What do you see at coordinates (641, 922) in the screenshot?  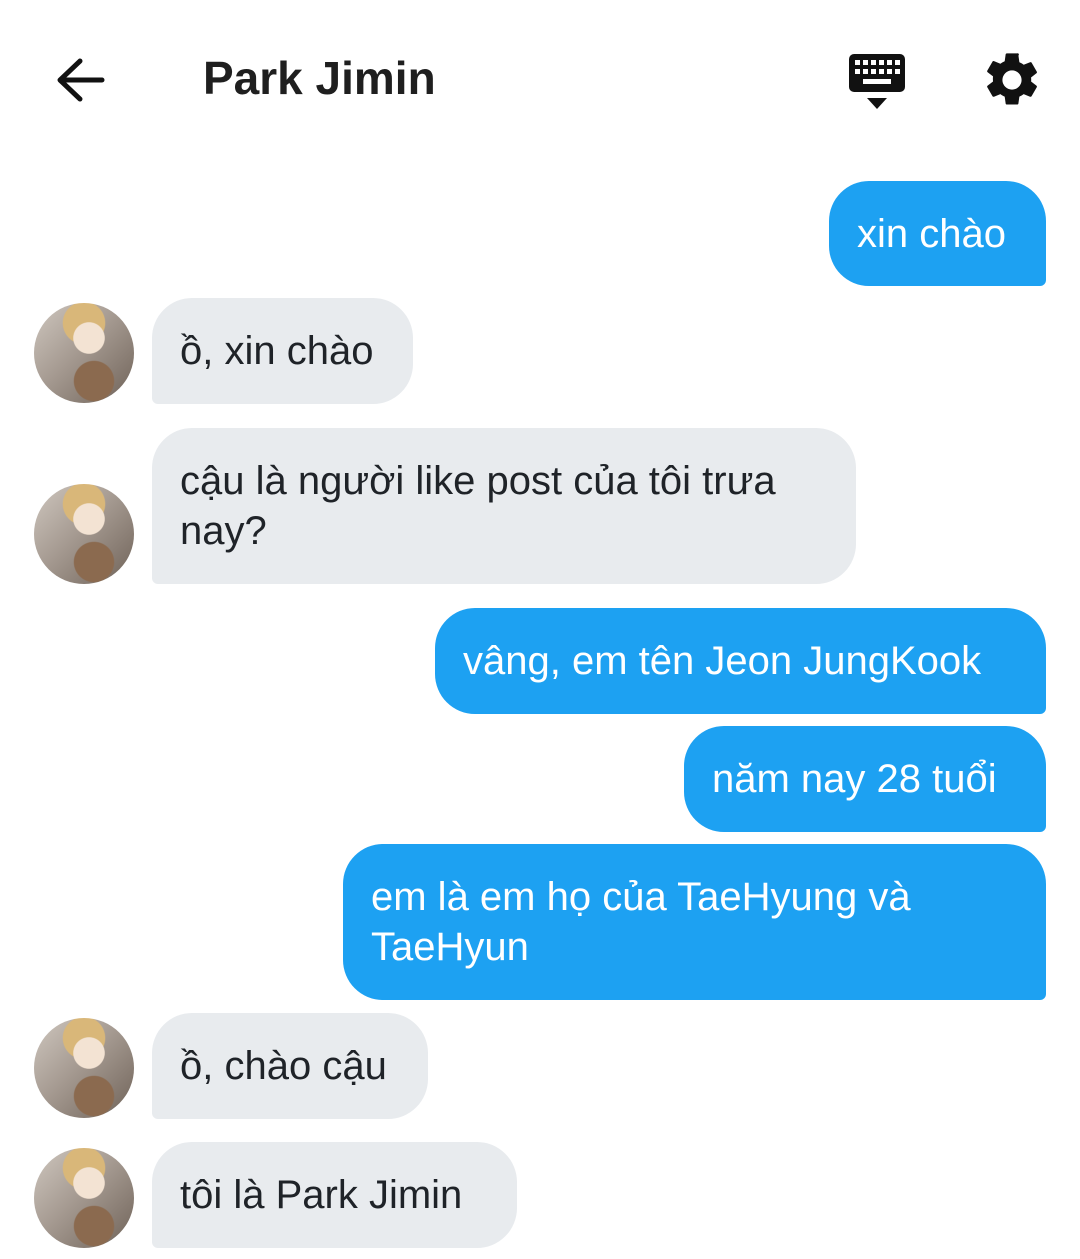 I see `message-text: em là em họ của TaeHyung và TaeHyun` at bounding box center [641, 922].